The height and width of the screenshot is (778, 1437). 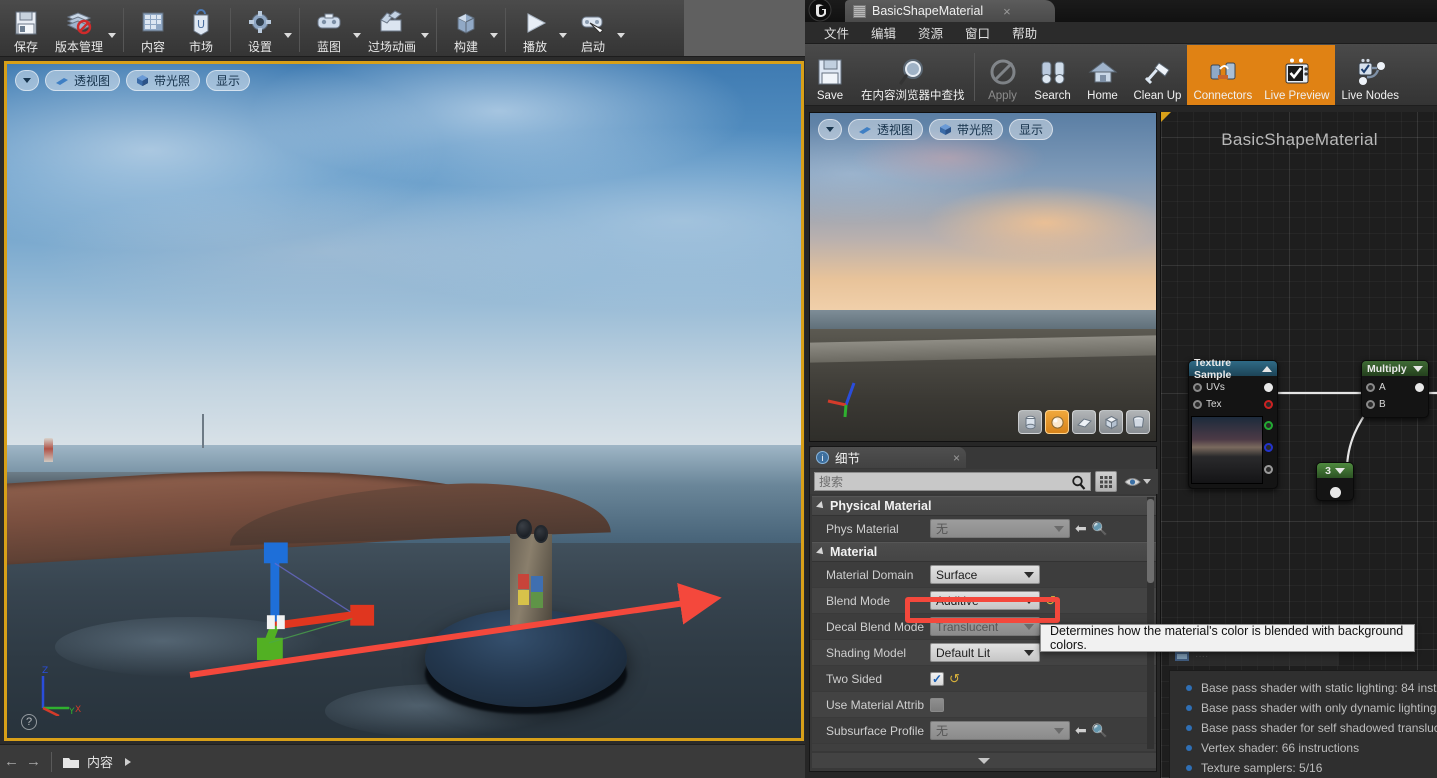 What do you see at coordinates (79, 29) in the screenshot?
I see `toolbar-button-source-control: 版本管理` at bounding box center [79, 29].